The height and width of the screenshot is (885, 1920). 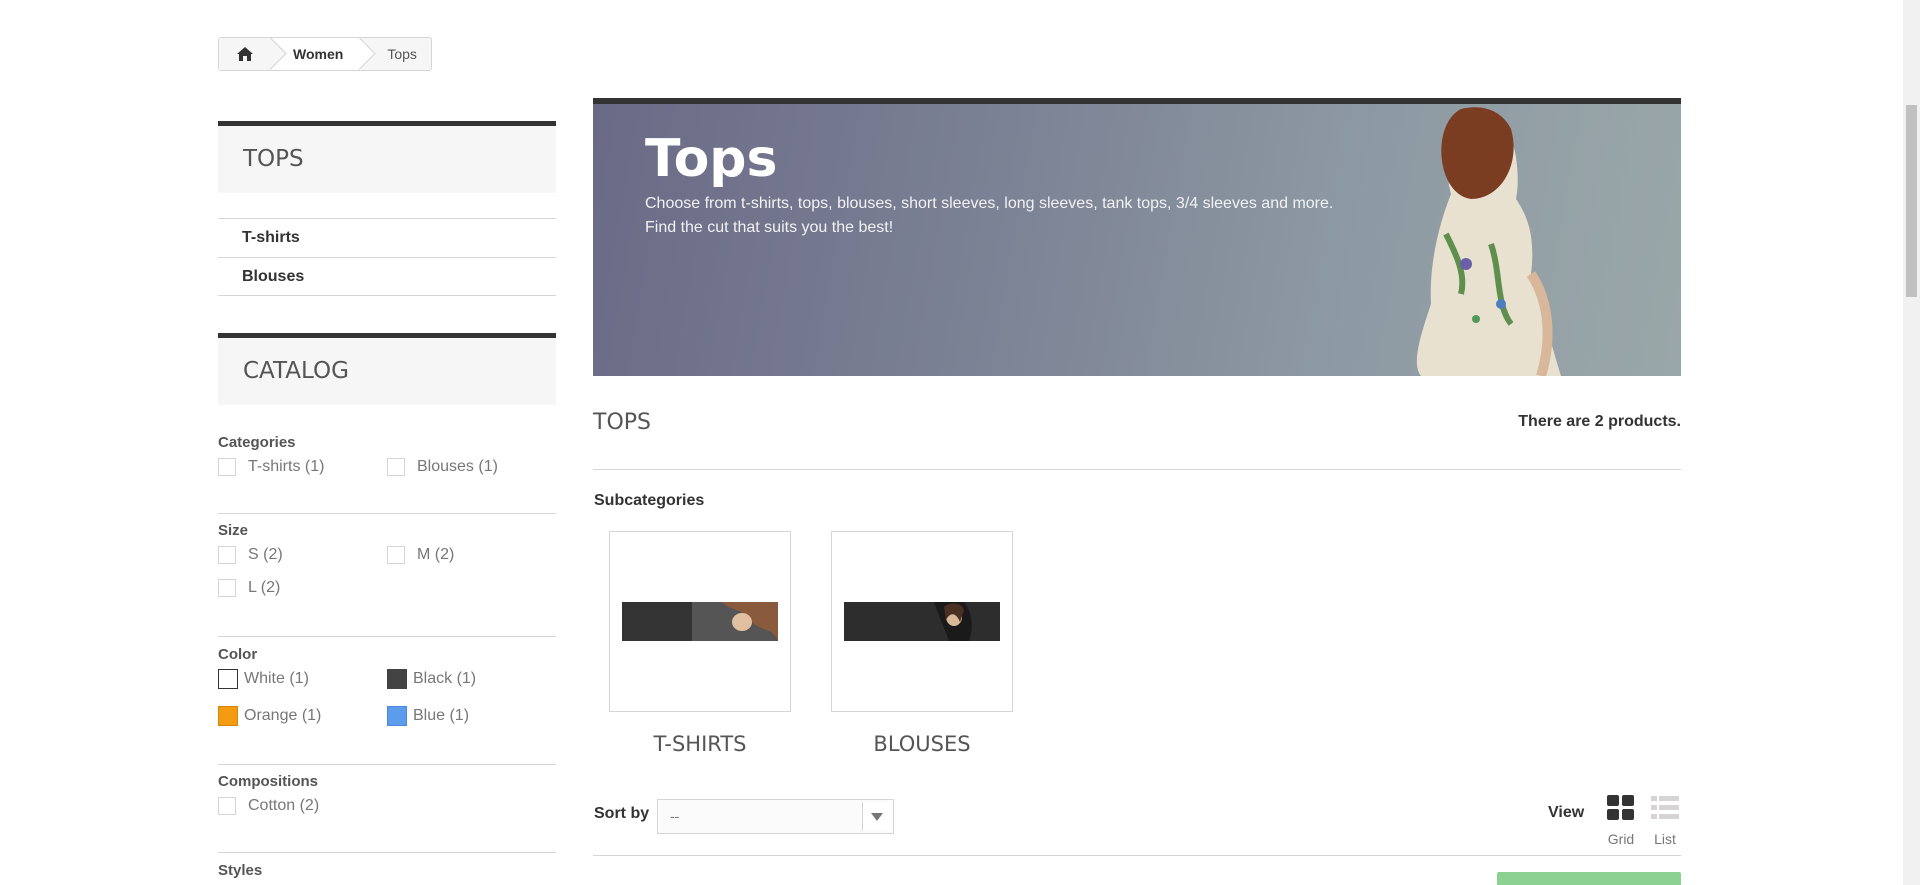 I want to click on banner-model-image, so click(x=1488, y=241).